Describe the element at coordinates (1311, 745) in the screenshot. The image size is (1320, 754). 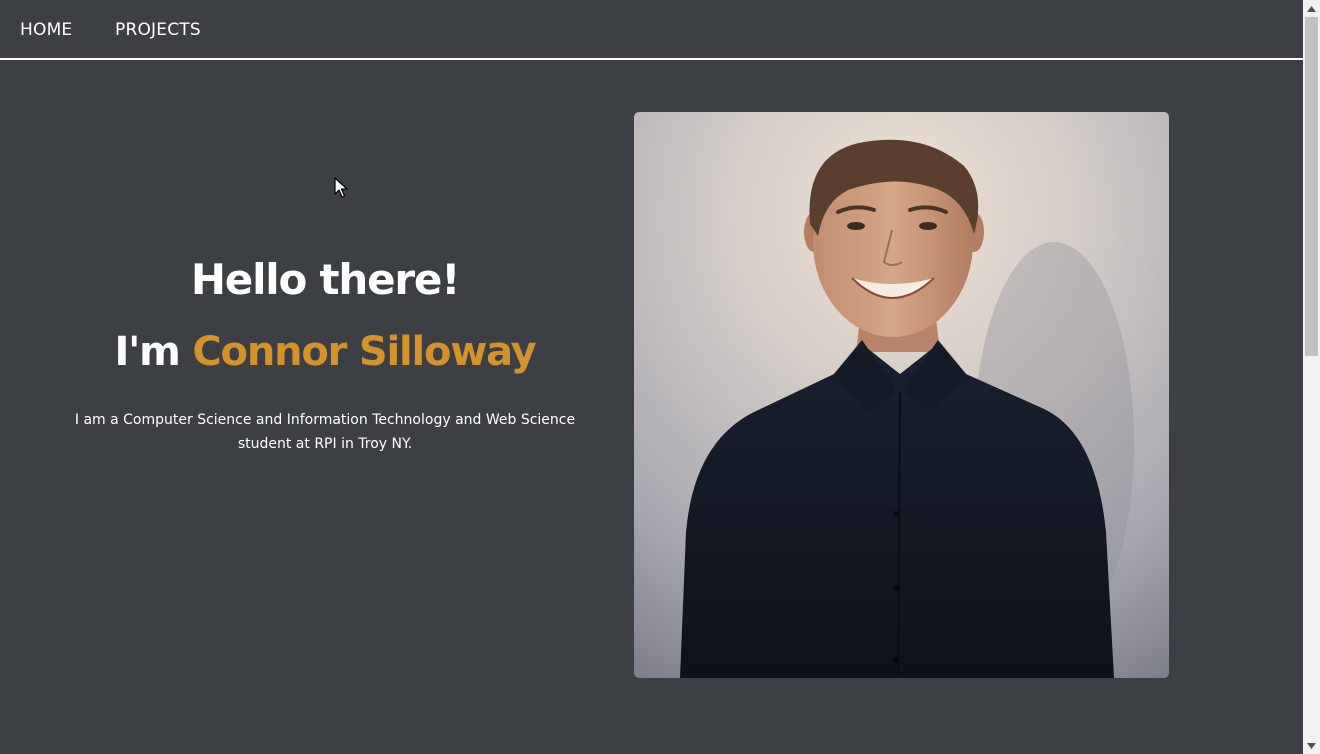
I see `scroll-down-arrow-icon` at that location.